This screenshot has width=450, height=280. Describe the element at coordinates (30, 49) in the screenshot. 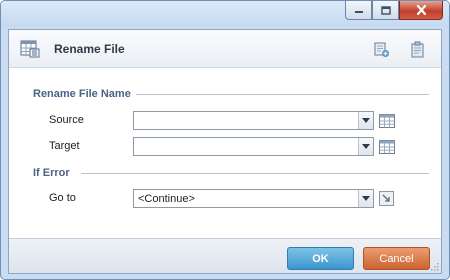

I see `table-icon` at that location.